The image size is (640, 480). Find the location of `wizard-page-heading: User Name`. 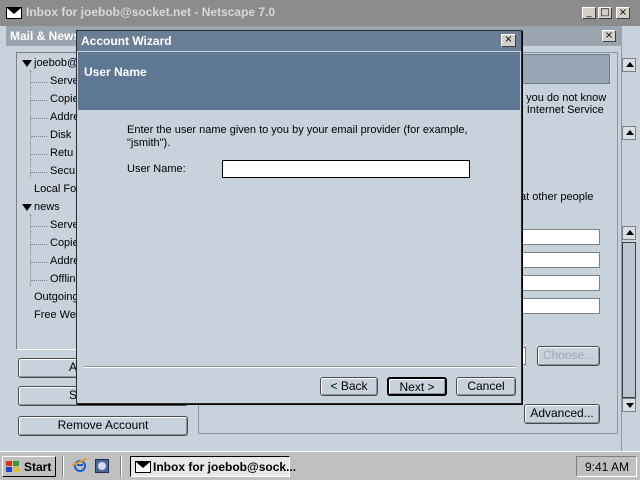

wizard-page-heading: User Name is located at coordinates (115, 72).